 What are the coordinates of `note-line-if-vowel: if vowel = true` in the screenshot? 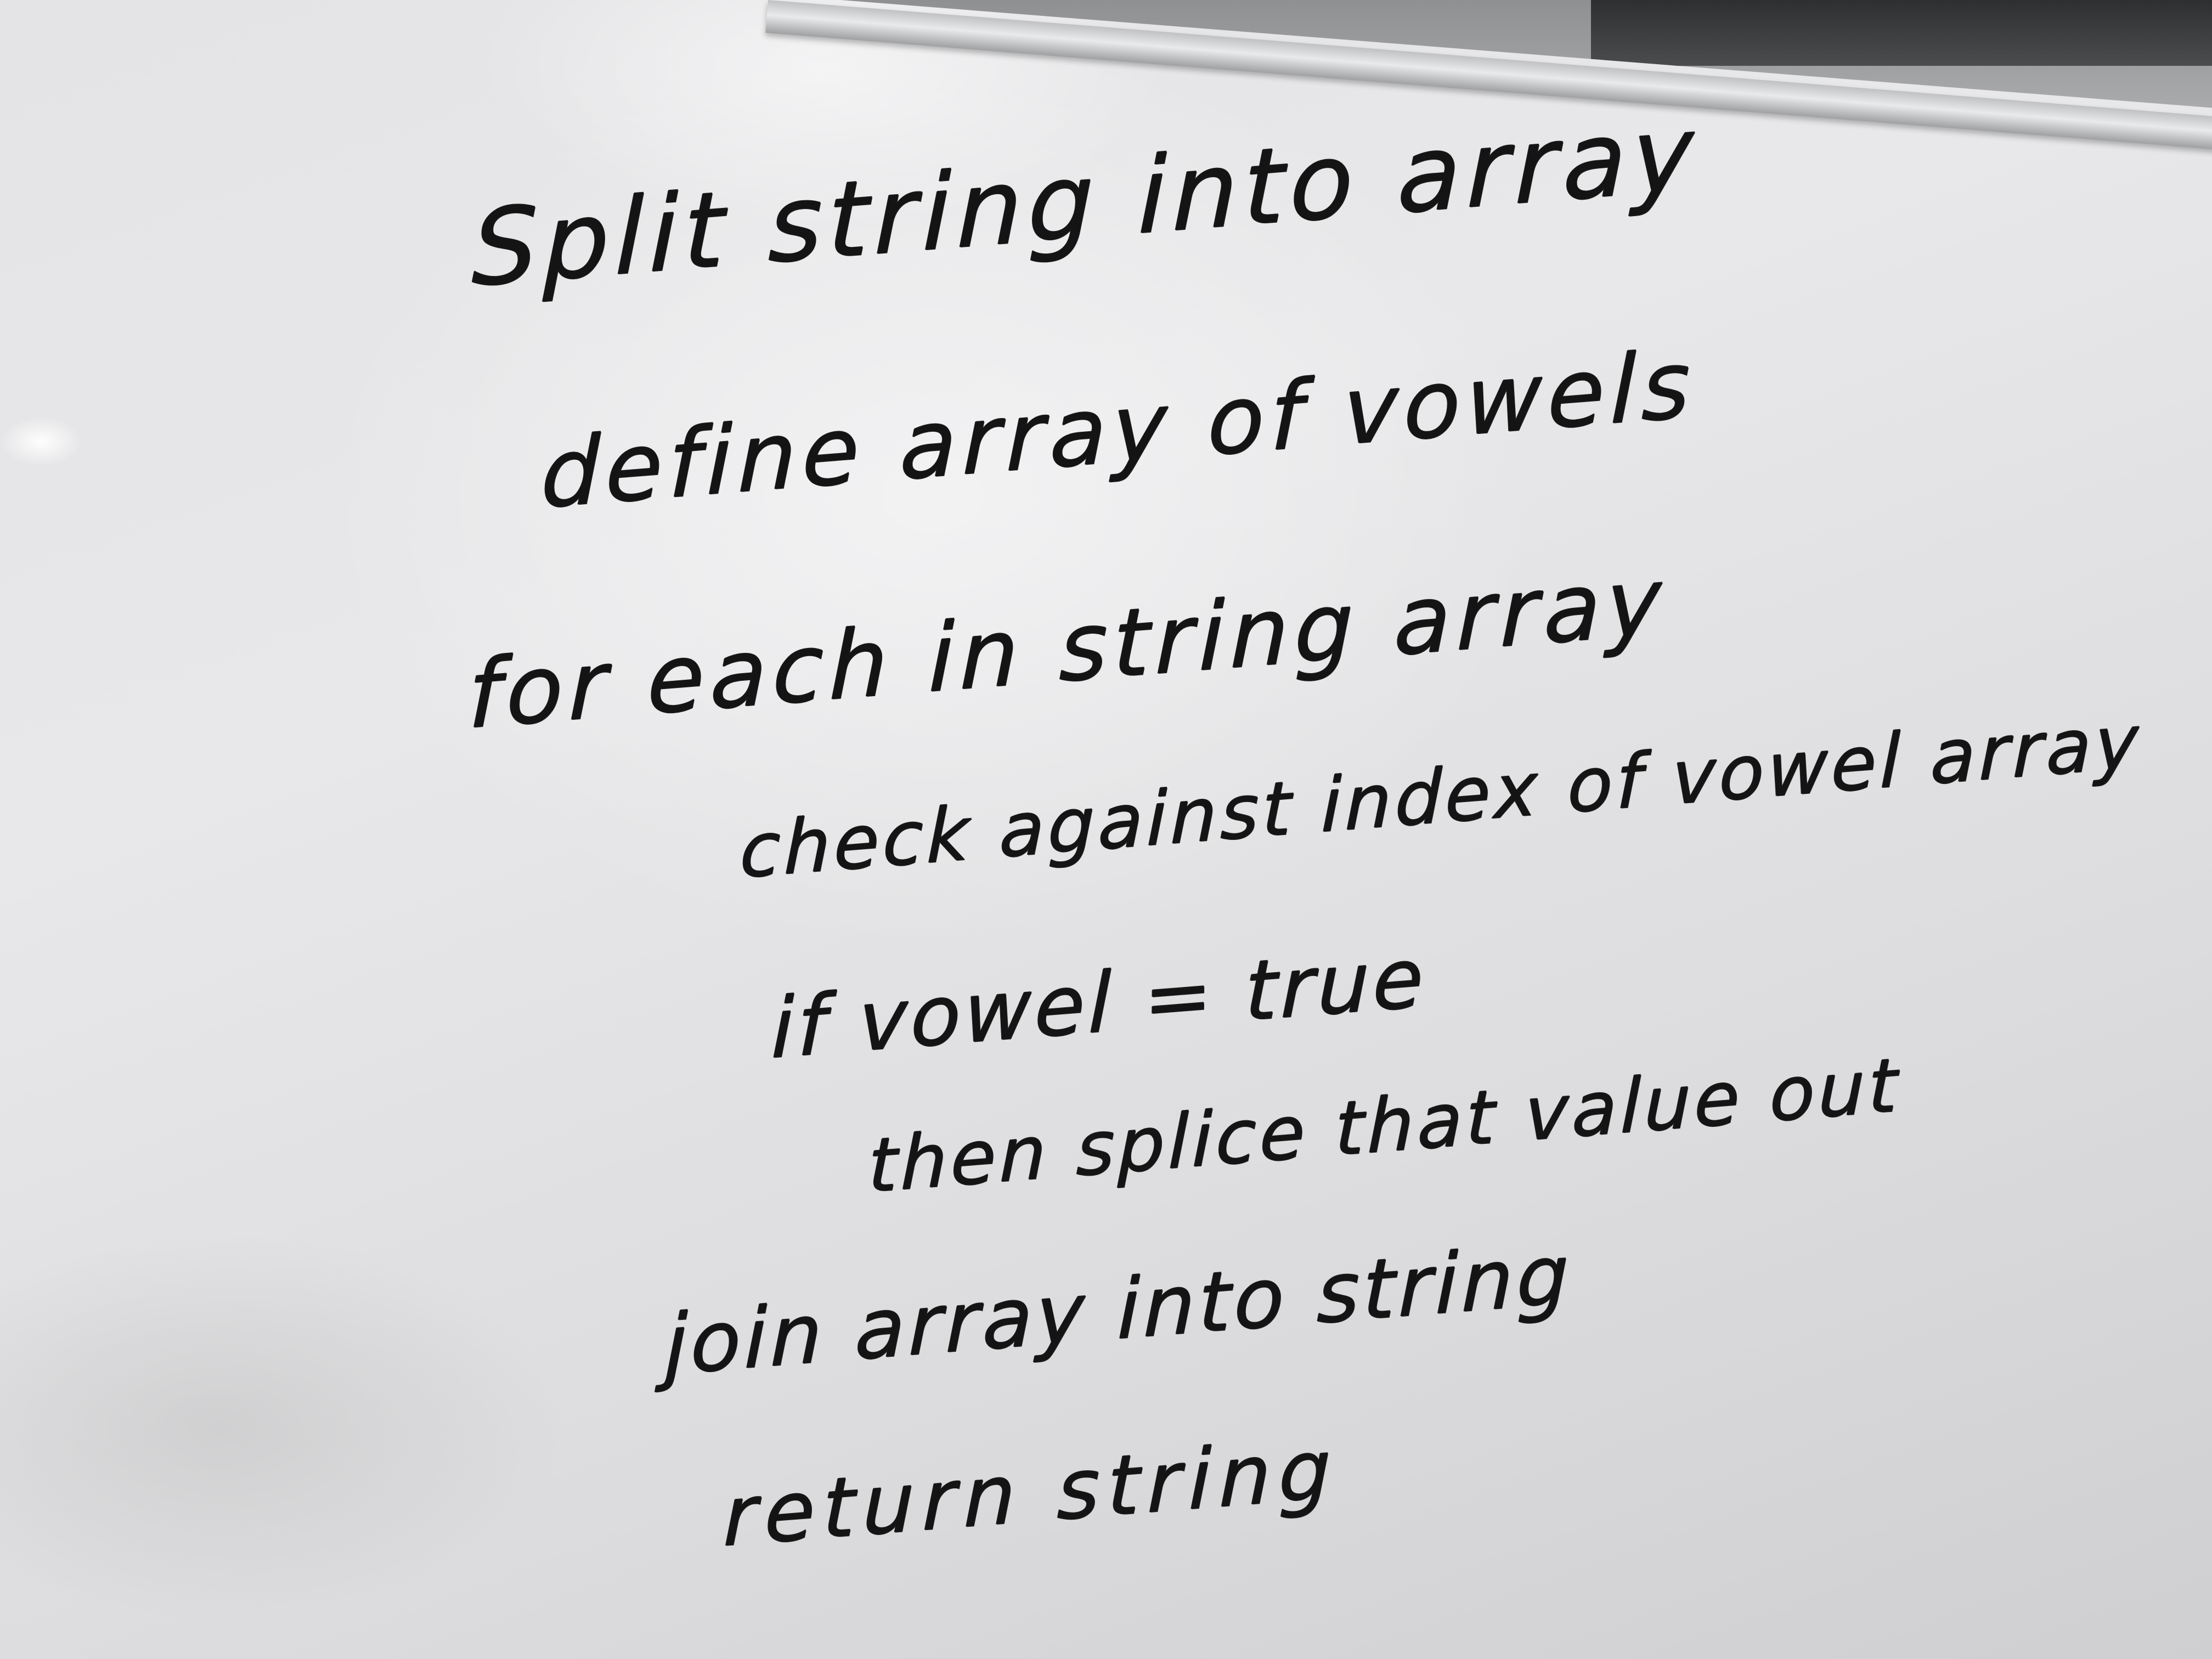 It's located at (1098, 1003).